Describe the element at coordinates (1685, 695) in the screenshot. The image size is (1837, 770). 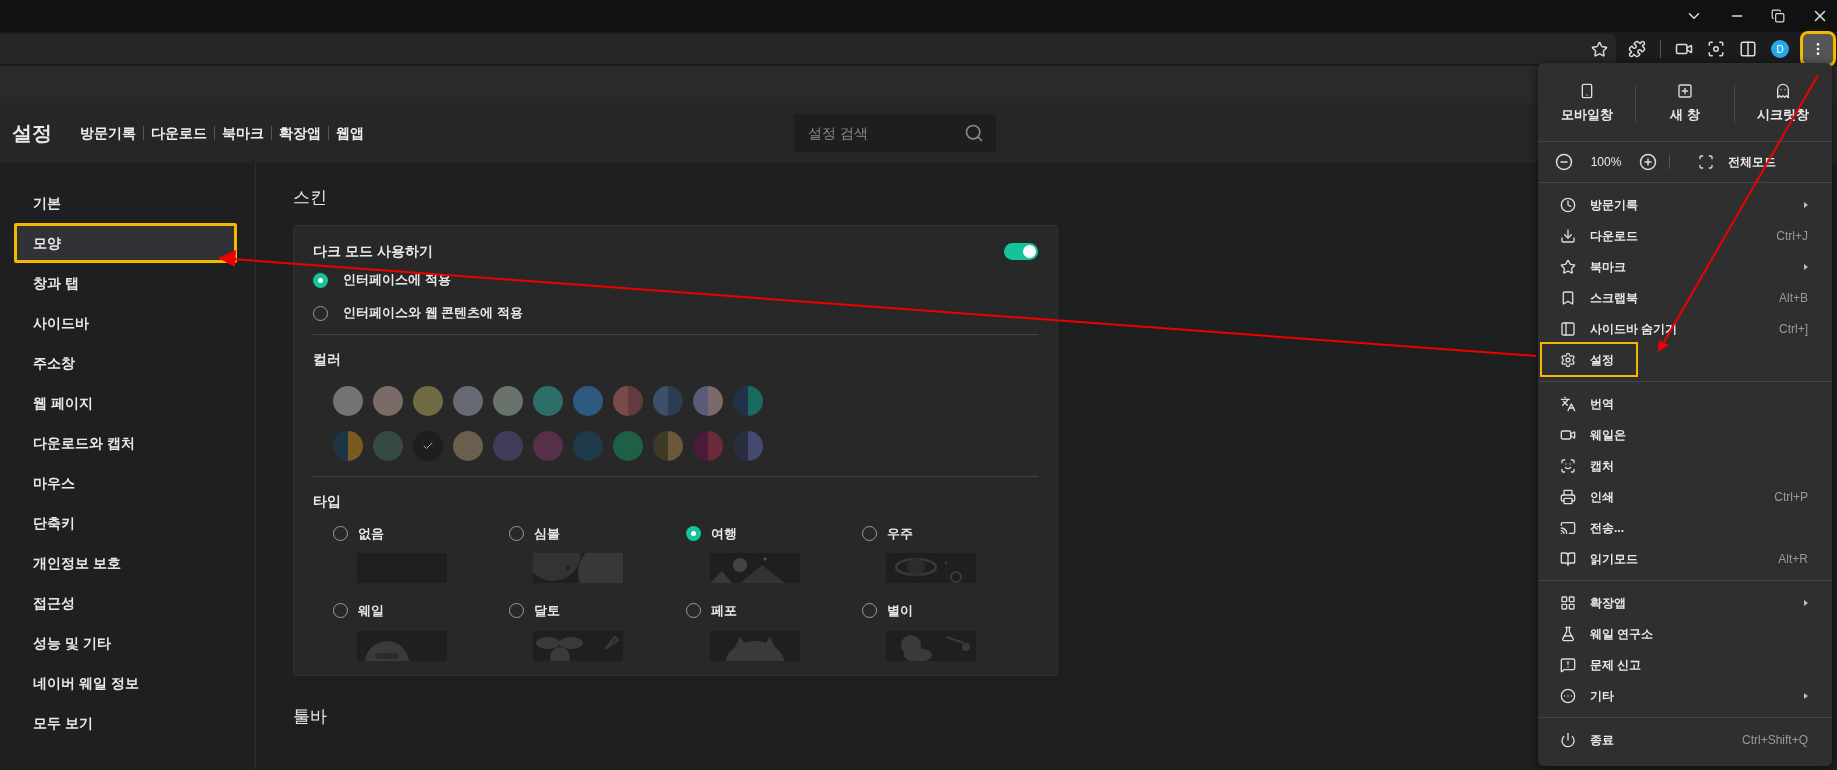
I see `menu-item: 기타` at that location.